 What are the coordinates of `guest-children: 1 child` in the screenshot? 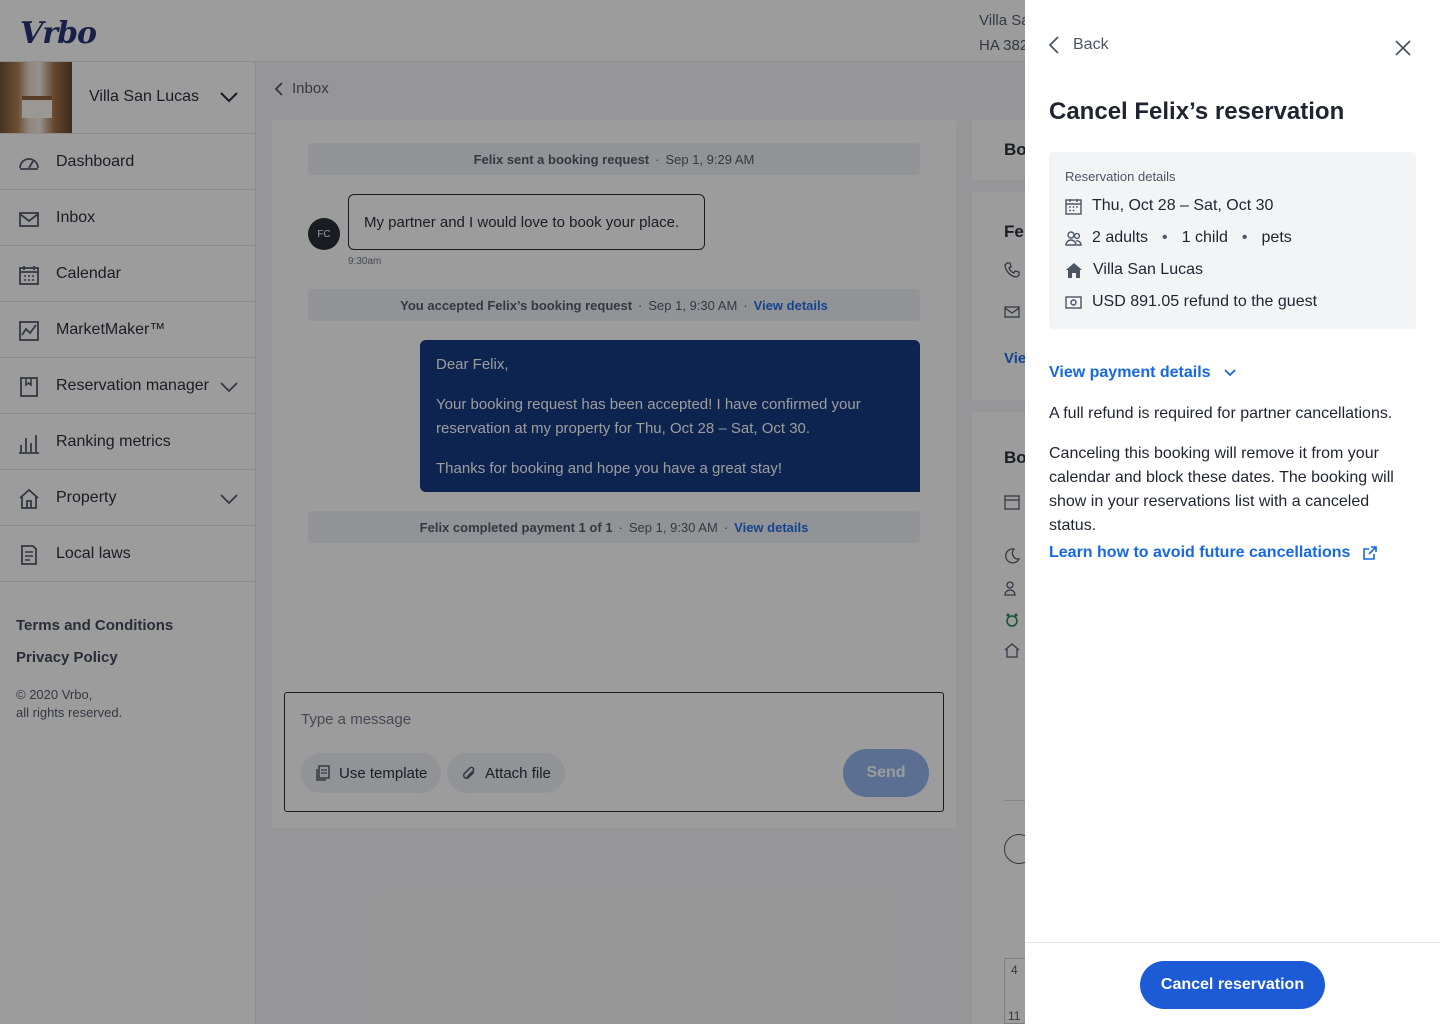 It's located at (1204, 237).